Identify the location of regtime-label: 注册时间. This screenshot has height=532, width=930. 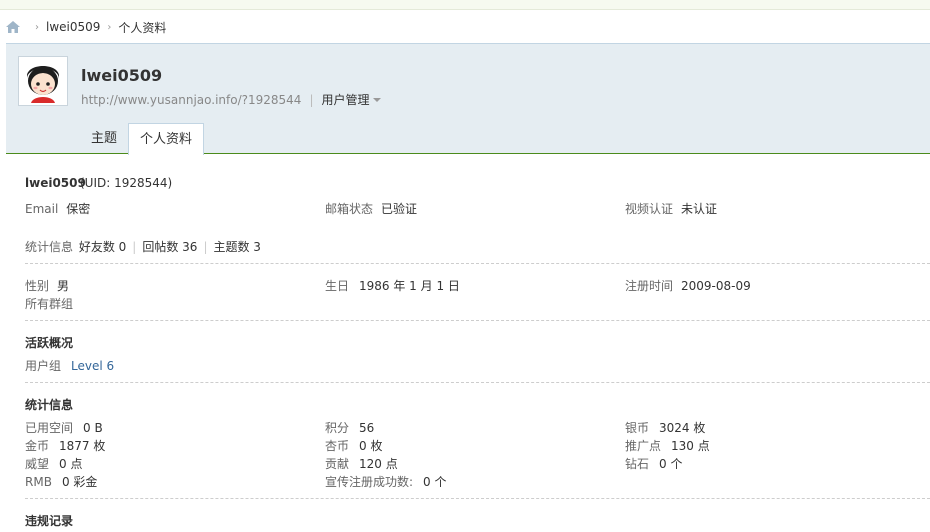
(649, 286).